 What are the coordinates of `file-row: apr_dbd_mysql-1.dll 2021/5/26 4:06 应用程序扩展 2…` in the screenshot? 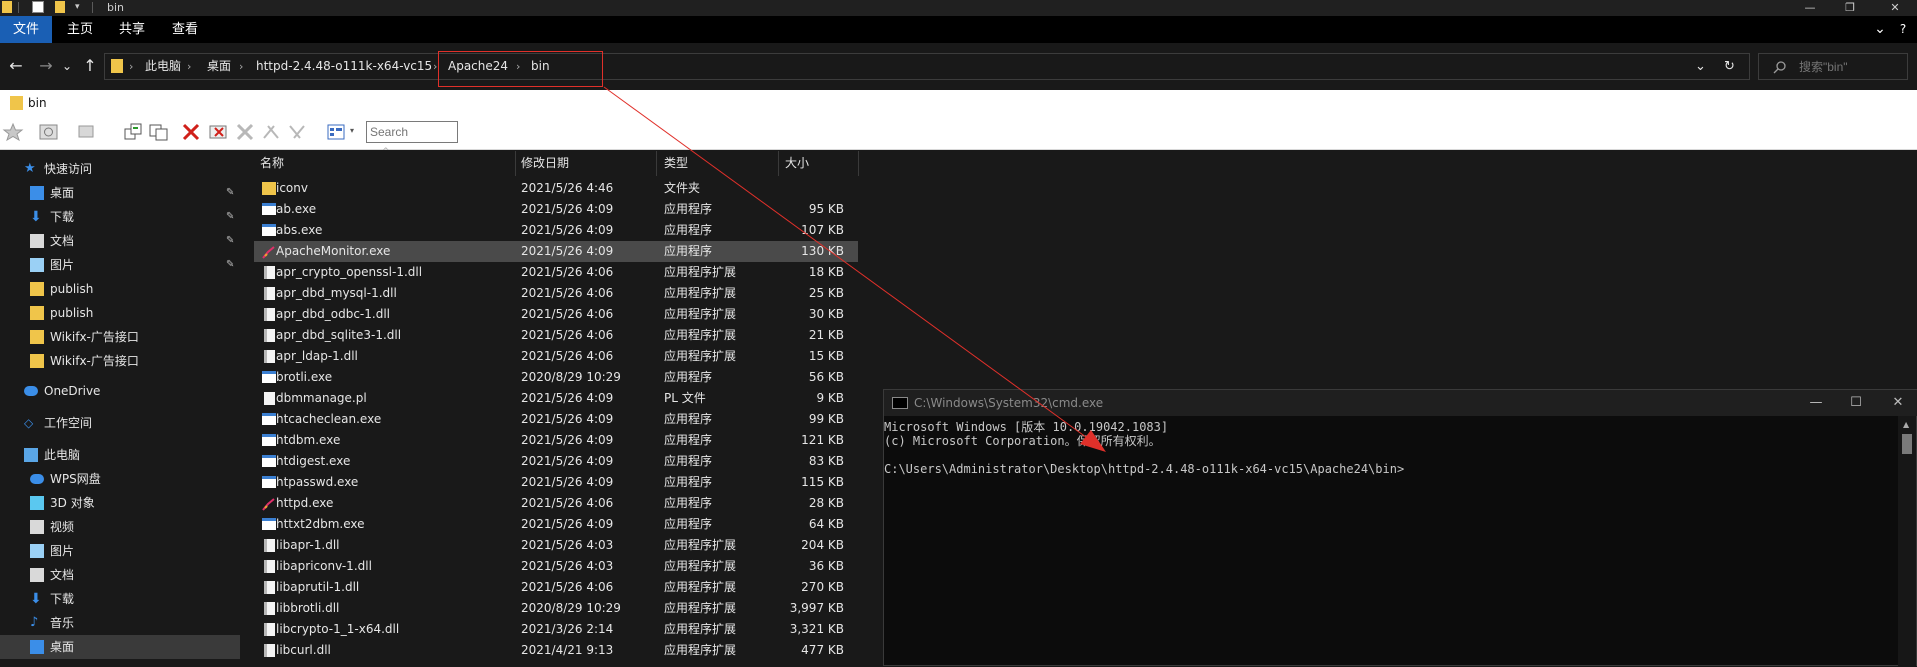 It's located at (556, 293).